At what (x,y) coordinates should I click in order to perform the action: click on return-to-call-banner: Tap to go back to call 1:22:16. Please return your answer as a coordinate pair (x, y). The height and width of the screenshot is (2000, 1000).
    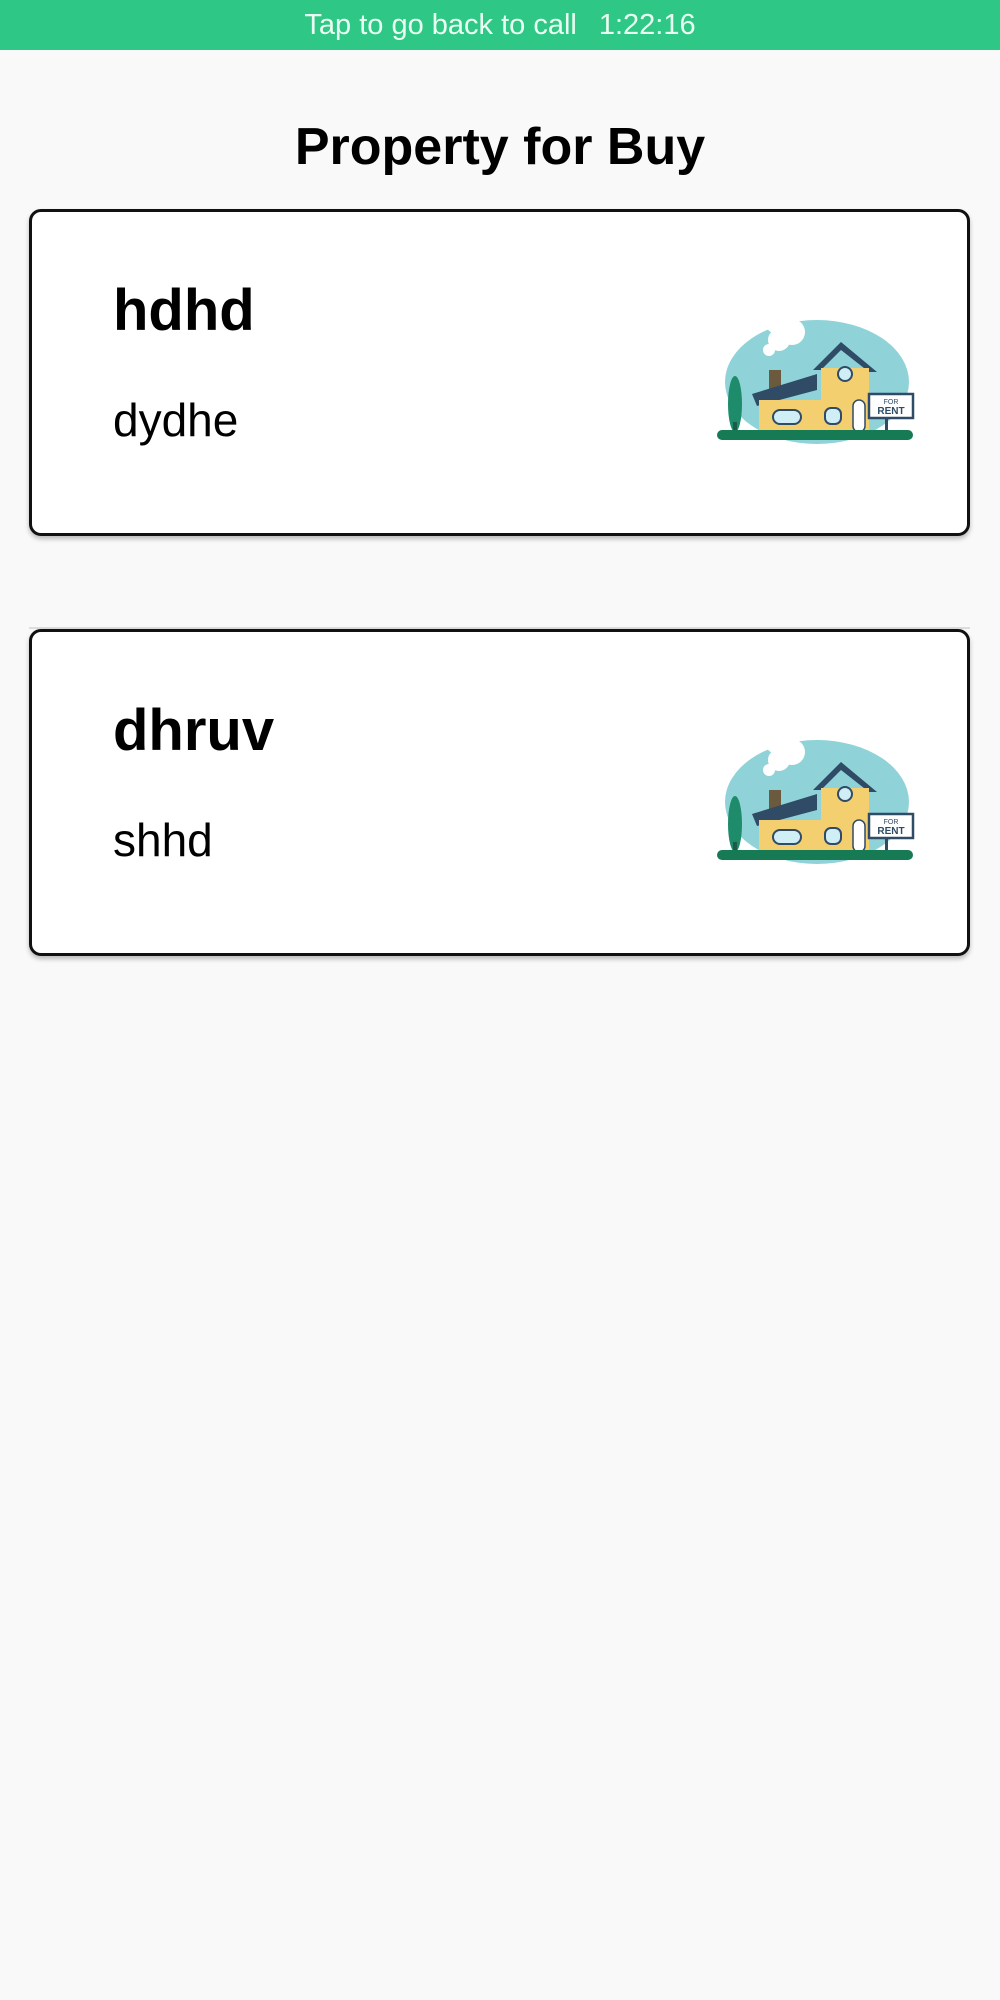
    Looking at the image, I should click on (500, 25).